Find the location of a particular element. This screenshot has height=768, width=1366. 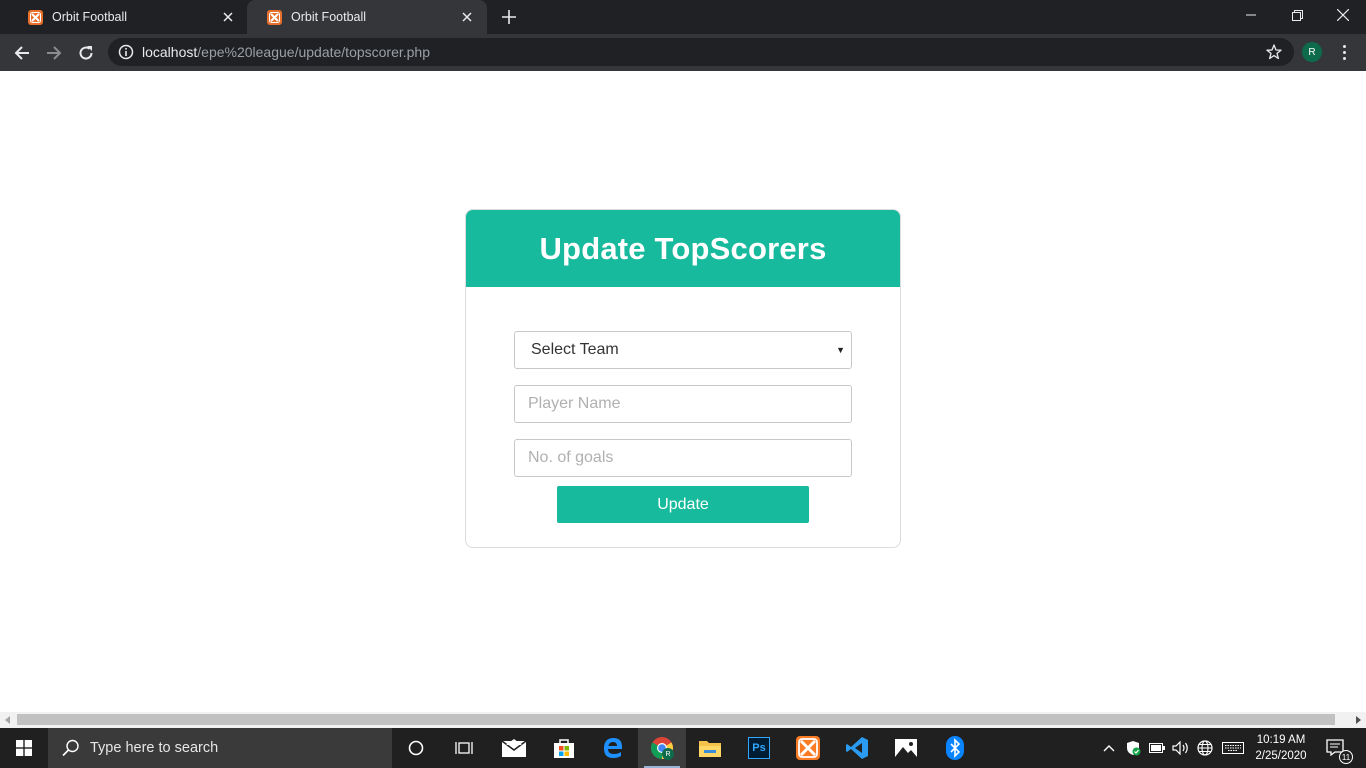

xampp-icon is located at coordinates (808, 748).